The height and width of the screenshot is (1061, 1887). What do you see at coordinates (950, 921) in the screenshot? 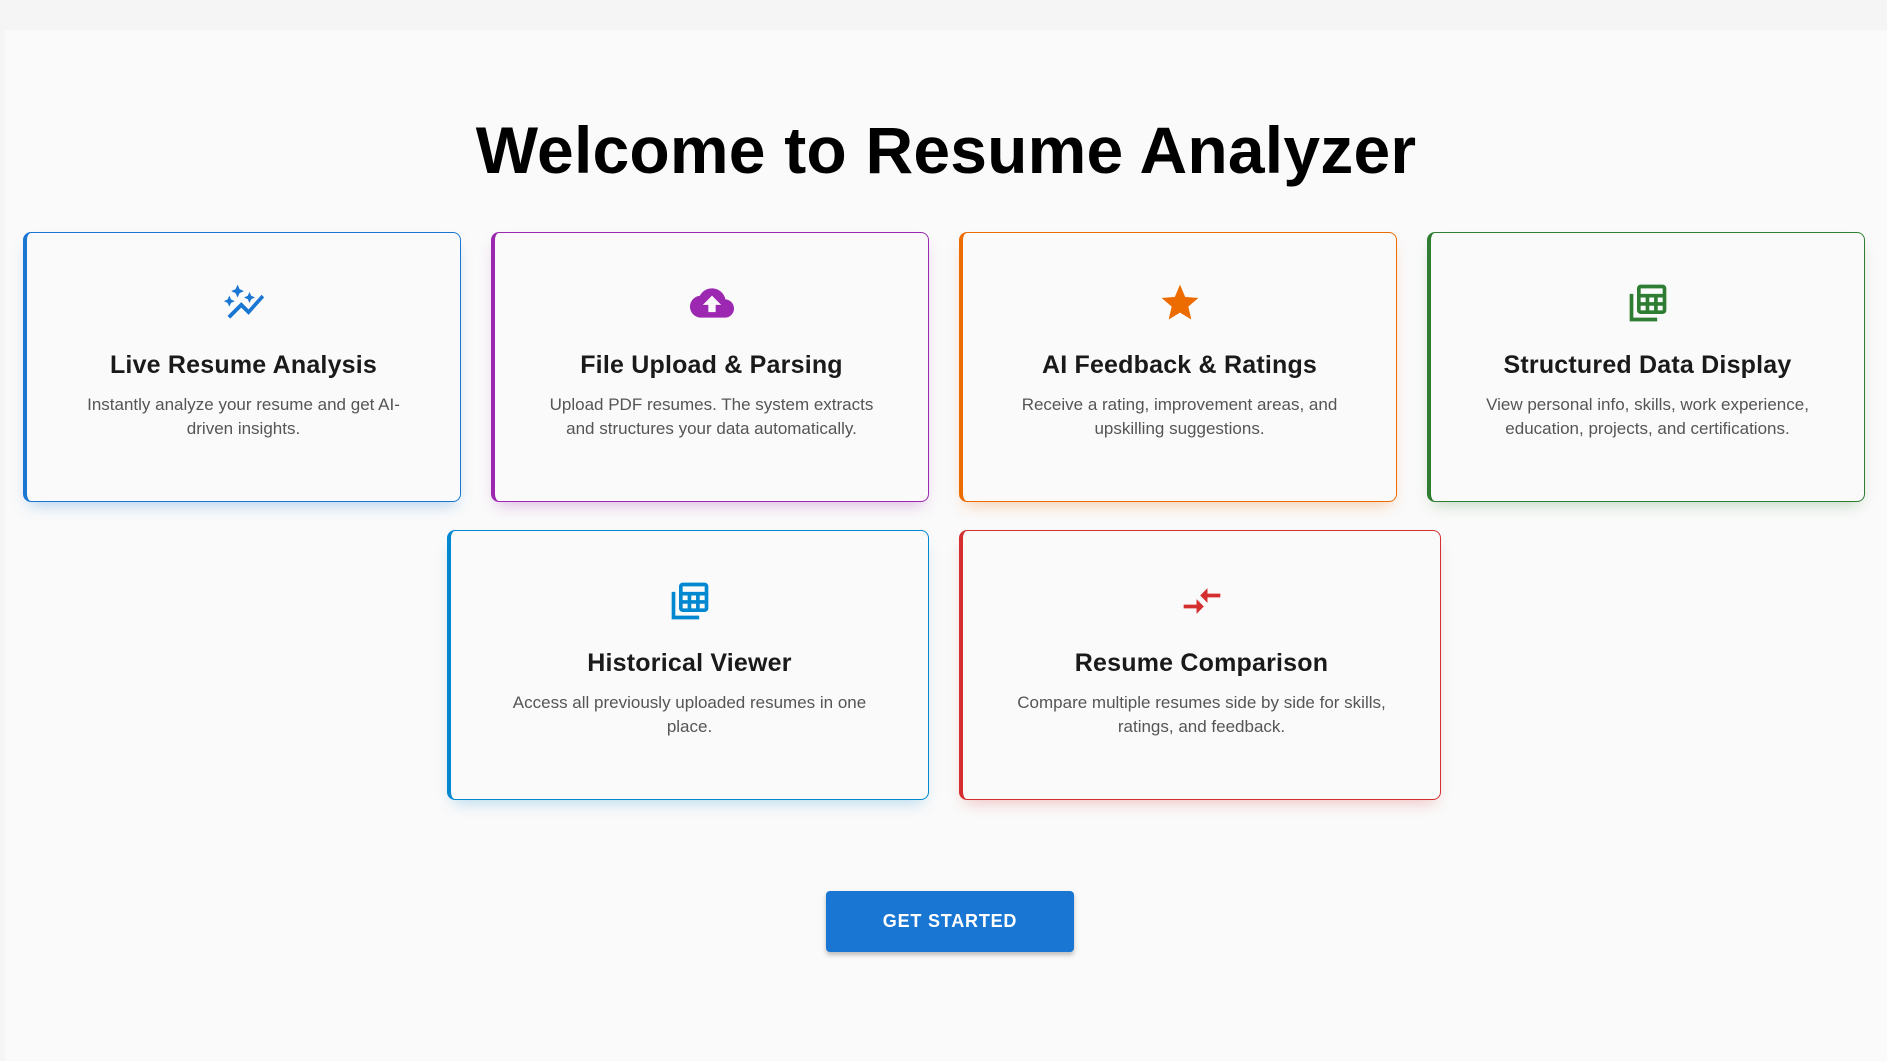
I see `get-started-button: GET STARTED` at bounding box center [950, 921].